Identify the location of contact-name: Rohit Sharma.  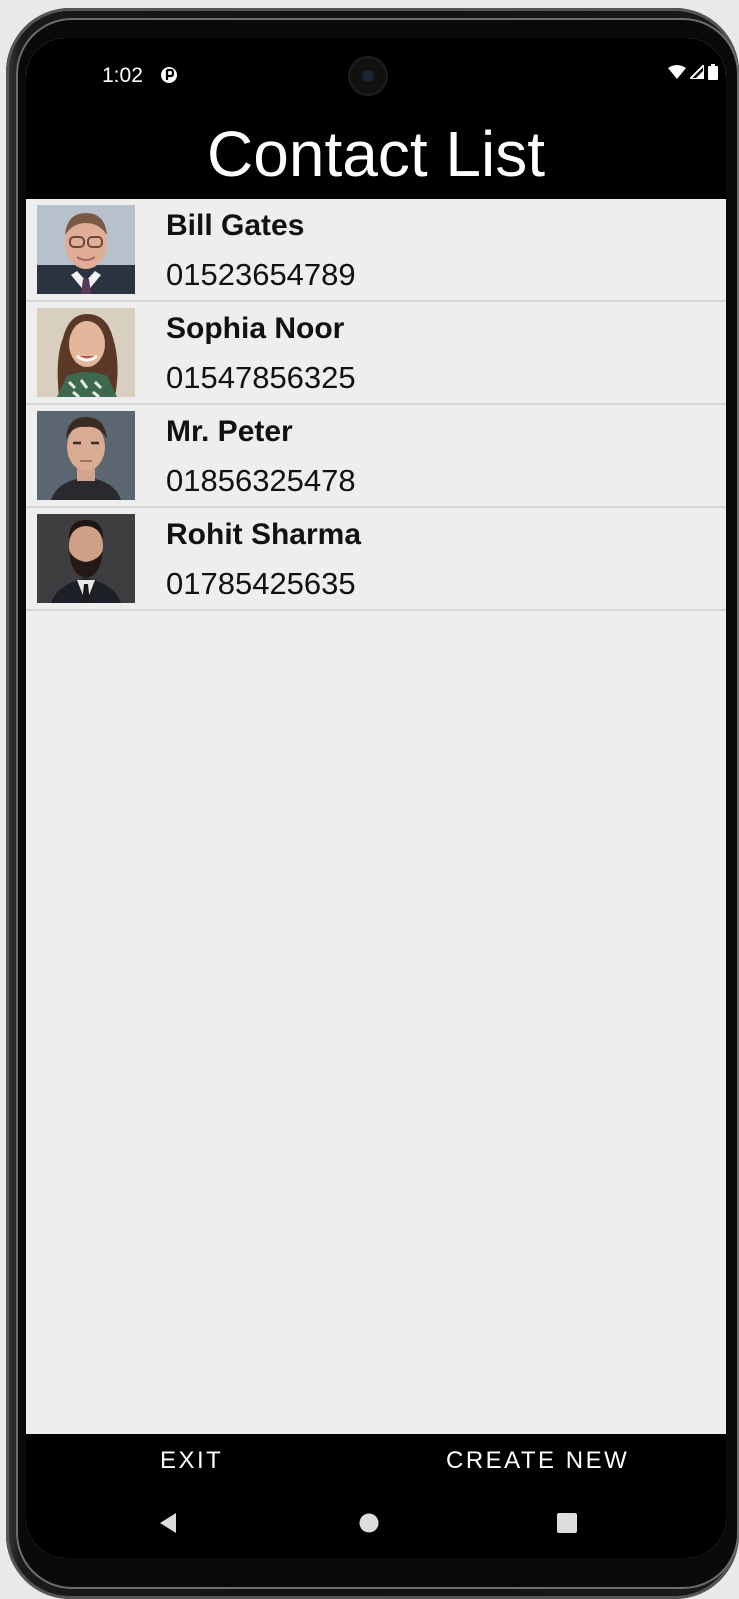
(264, 534).